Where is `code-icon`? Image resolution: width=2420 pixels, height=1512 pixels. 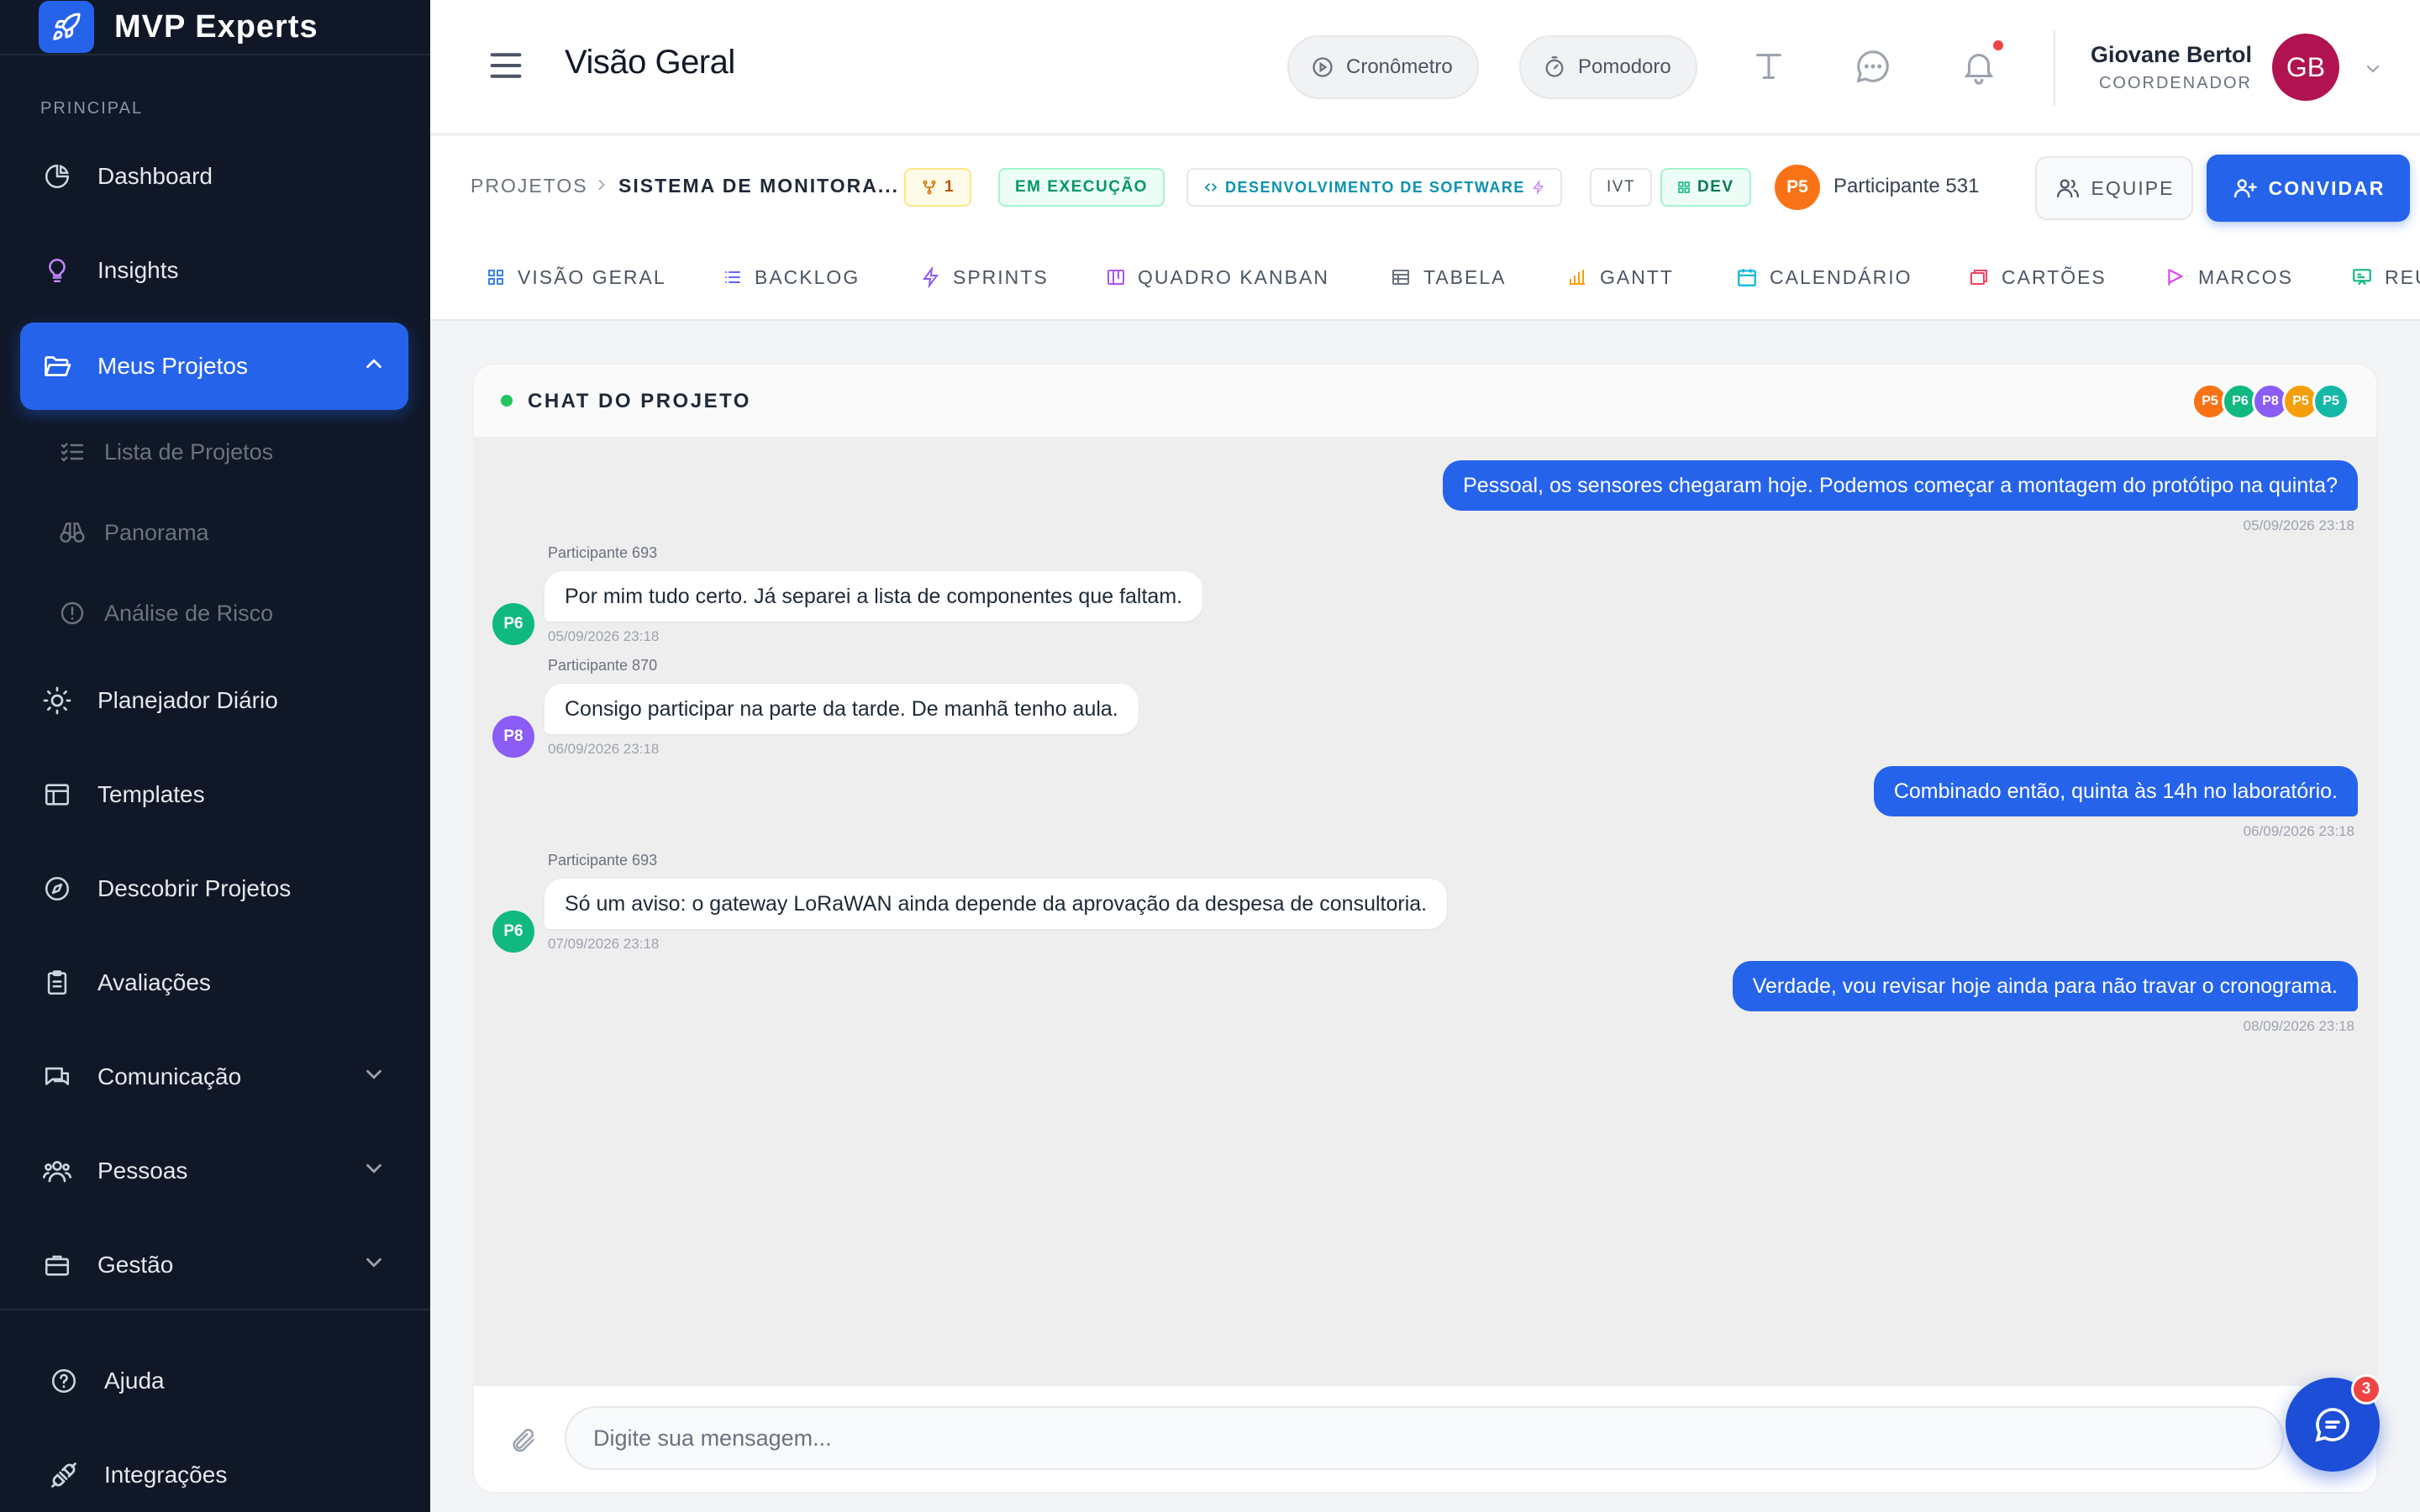
code-icon is located at coordinates (1210, 187).